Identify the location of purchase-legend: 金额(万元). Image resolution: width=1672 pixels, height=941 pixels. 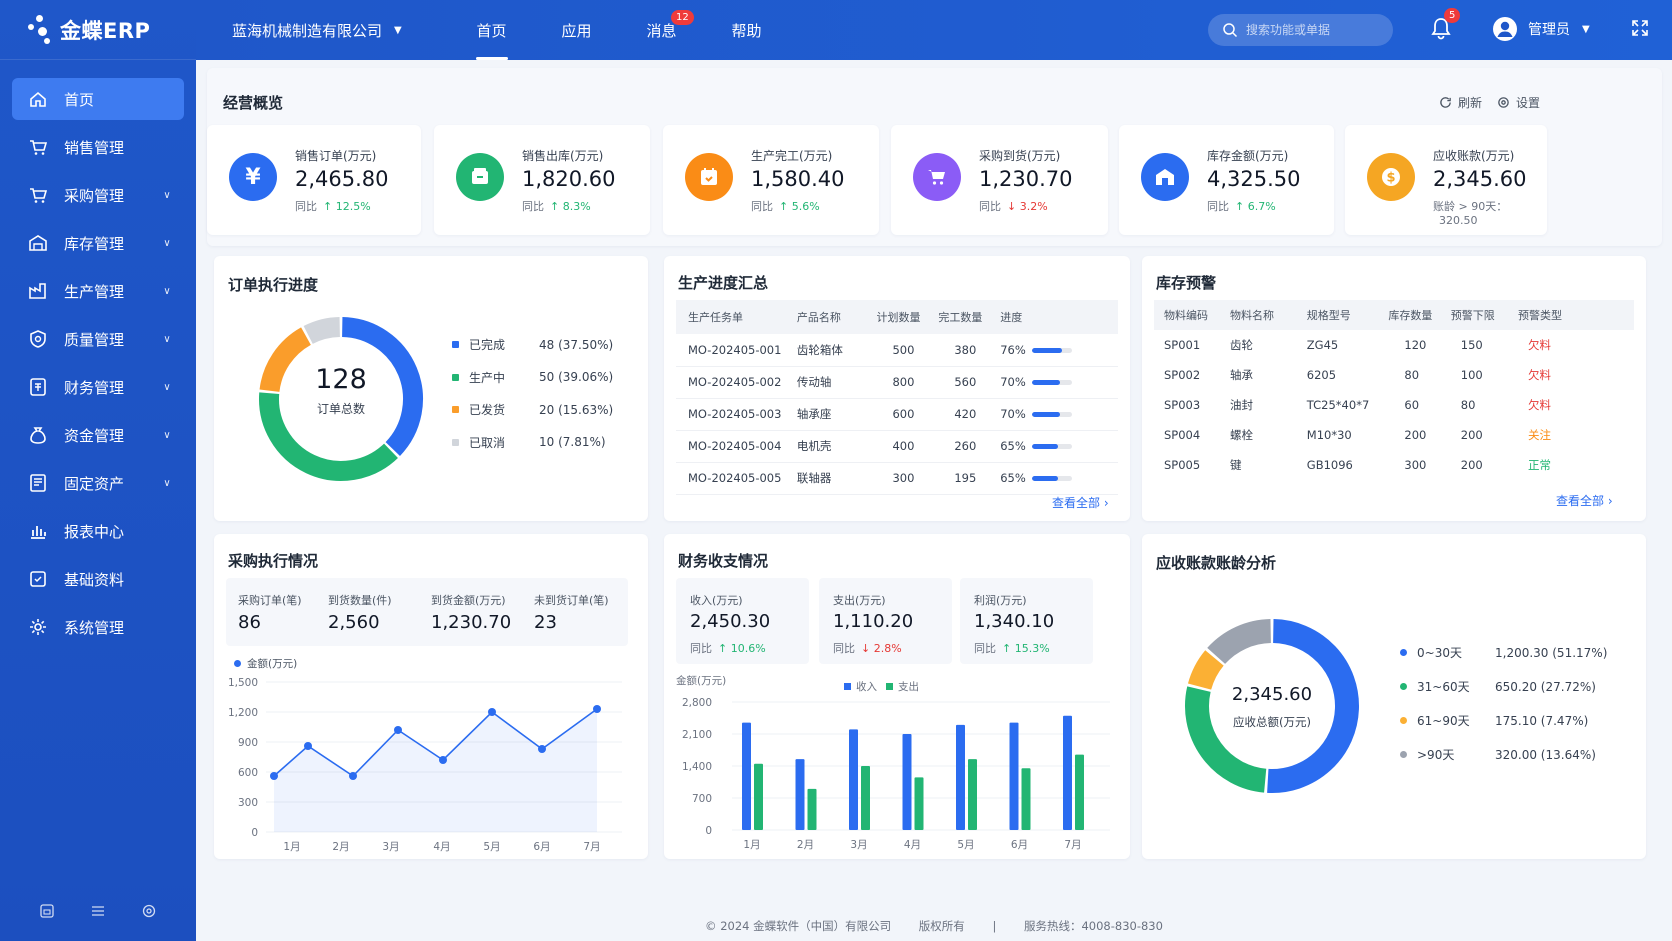
(265, 663).